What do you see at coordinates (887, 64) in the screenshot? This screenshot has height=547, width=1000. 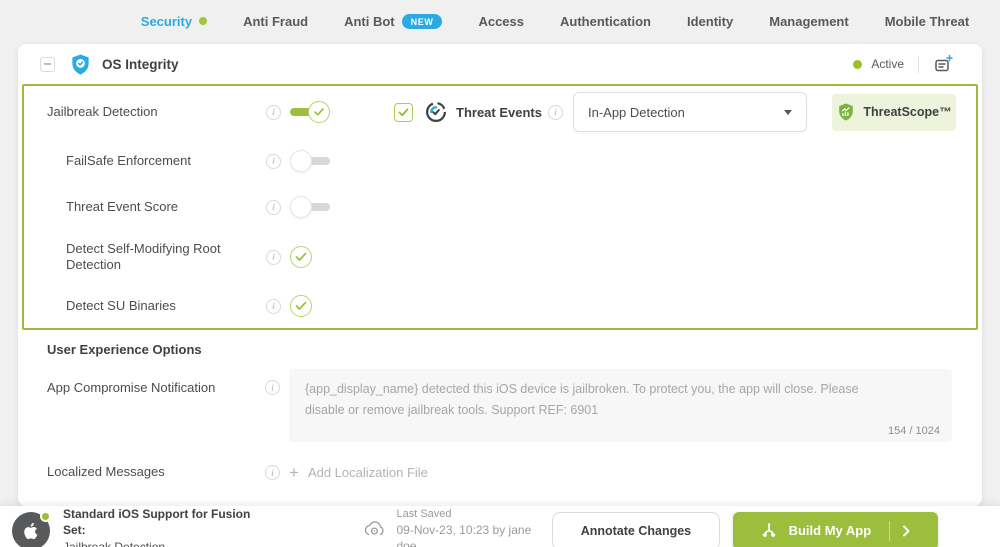 I see `status-badge: Active` at bounding box center [887, 64].